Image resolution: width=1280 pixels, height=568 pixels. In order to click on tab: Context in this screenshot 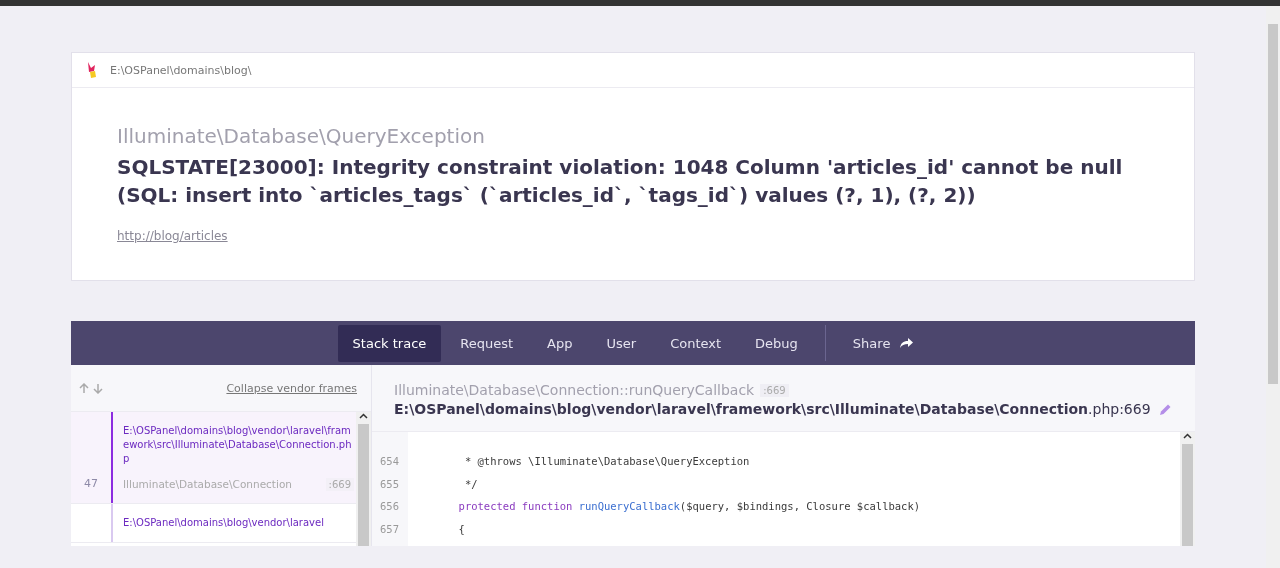, I will do `click(696, 343)`.